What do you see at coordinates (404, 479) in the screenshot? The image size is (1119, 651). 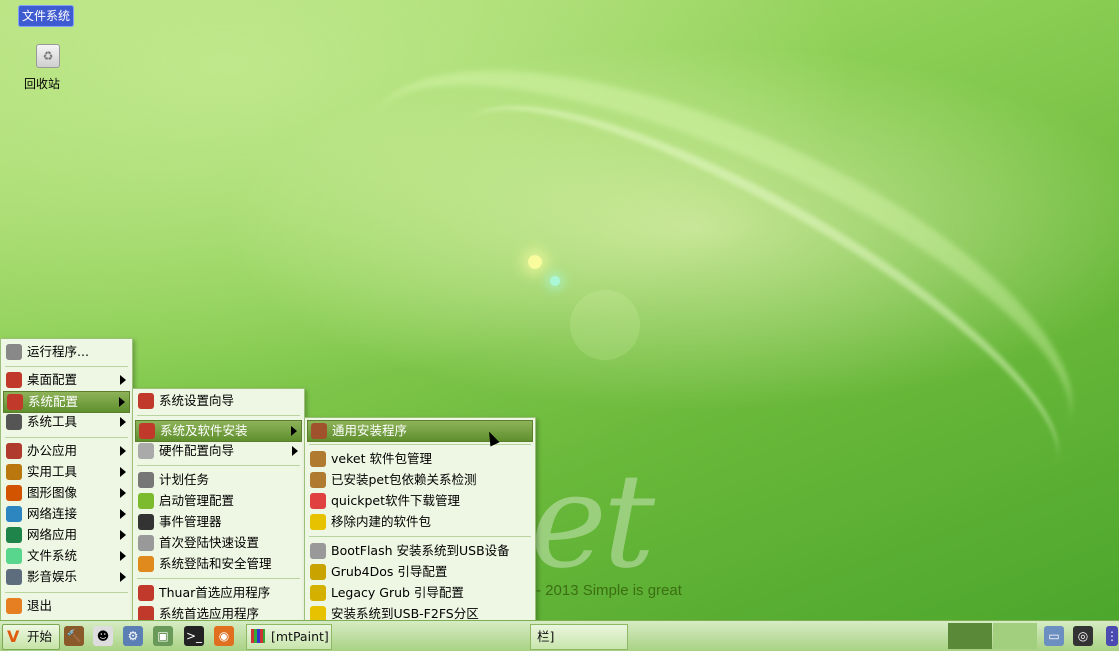 I see `install-item-label: 已安装pet包依赖关系检测` at bounding box center [404, 479].